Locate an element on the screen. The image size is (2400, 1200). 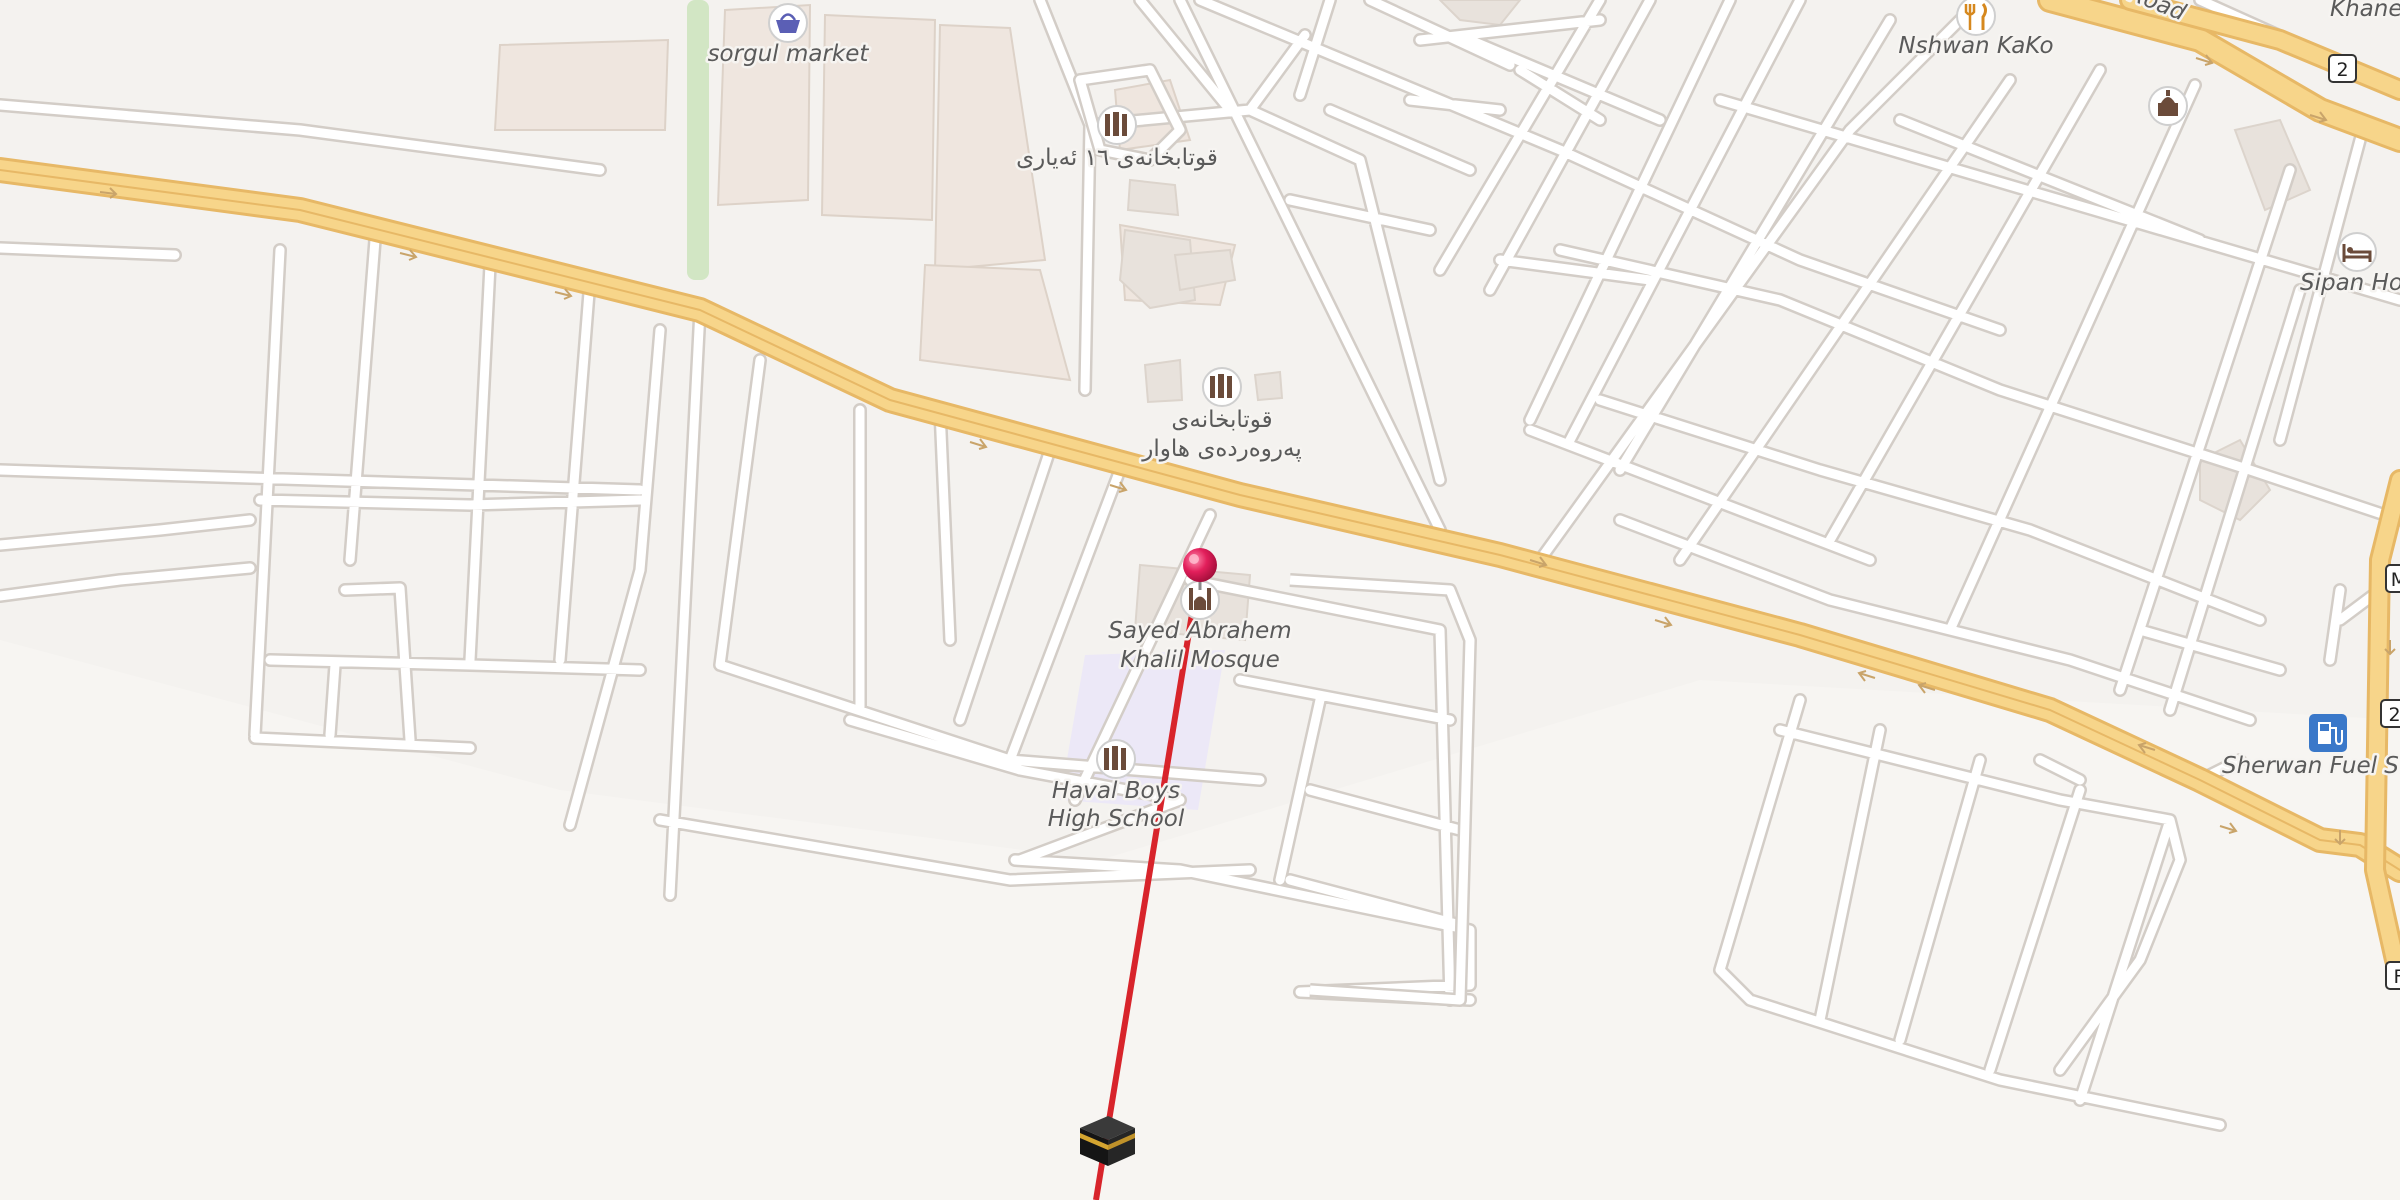
road-shield-2-right: 2 is located at coordinates (2390, 713).